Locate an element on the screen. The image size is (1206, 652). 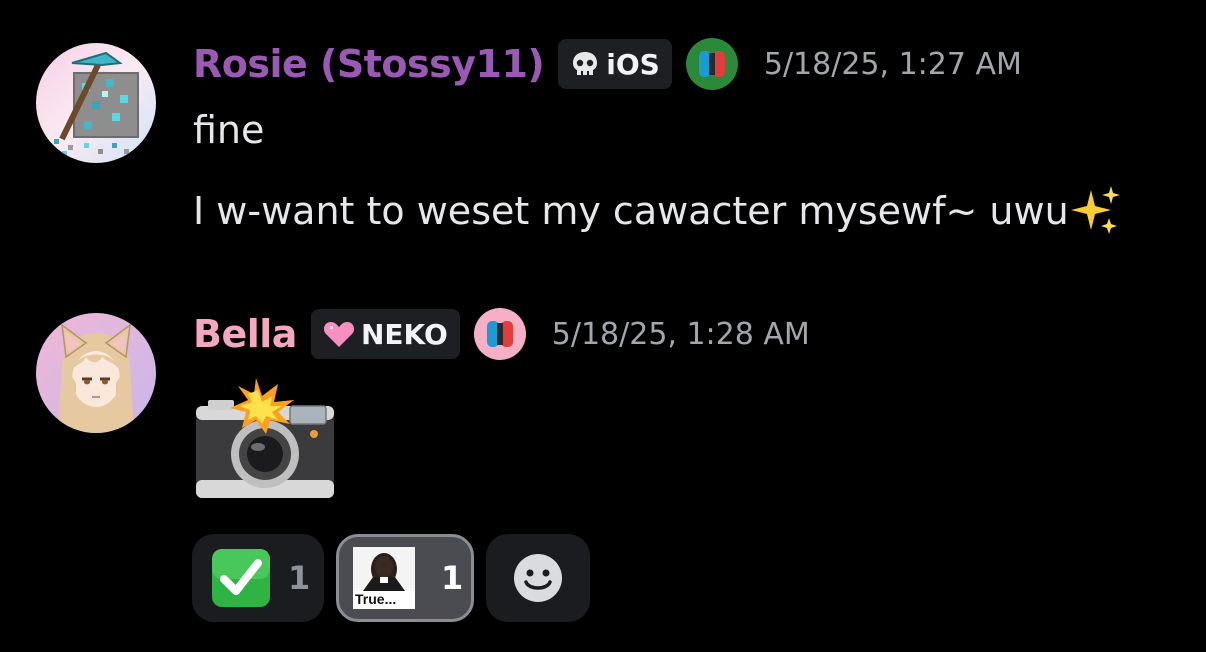
pickaxe-ore-avatar-icon is located at coordinates (96, 103).